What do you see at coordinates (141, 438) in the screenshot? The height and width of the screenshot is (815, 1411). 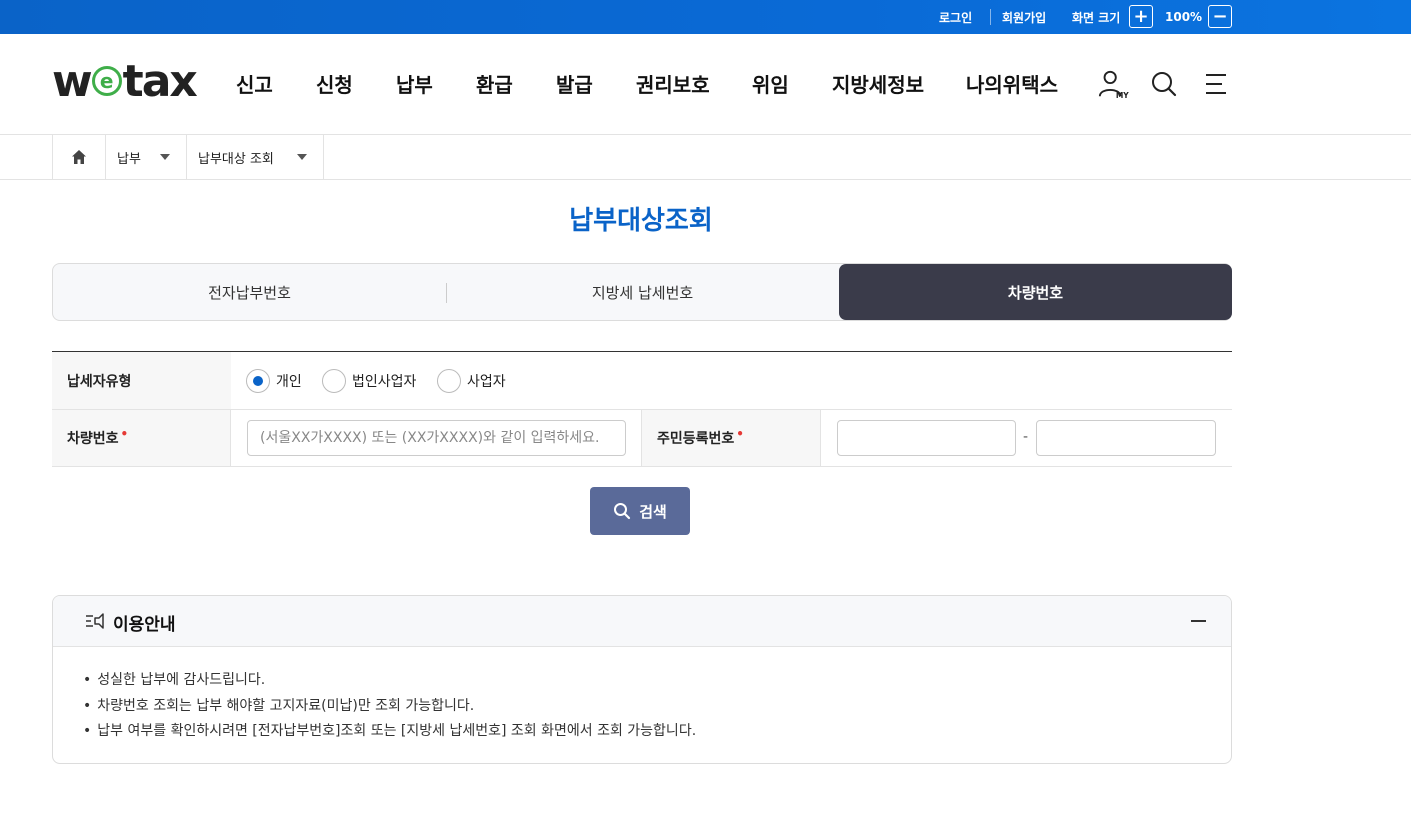 I see `vehicle-number-label-cell: 차량번호 •` at bounding box center [141, 438].